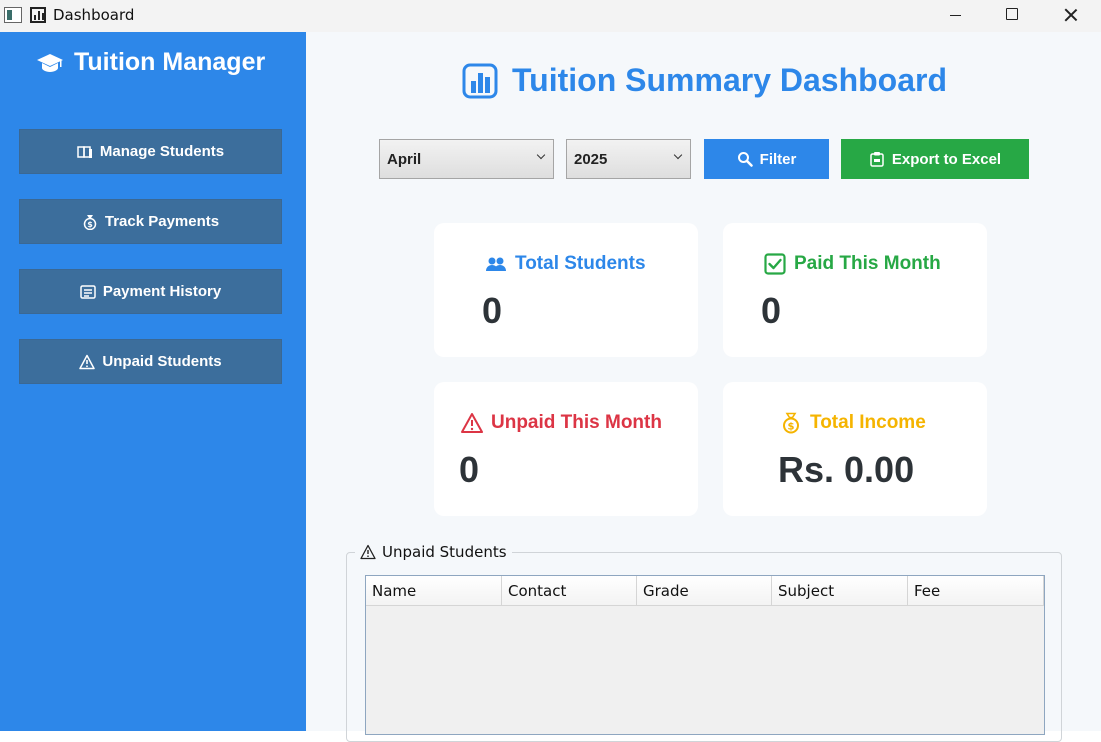 The image size is (1101, 742). What do you see at coordinates (1070, 16) in the screenshot?
I see `close-button` at bounding box center [1070, 16].